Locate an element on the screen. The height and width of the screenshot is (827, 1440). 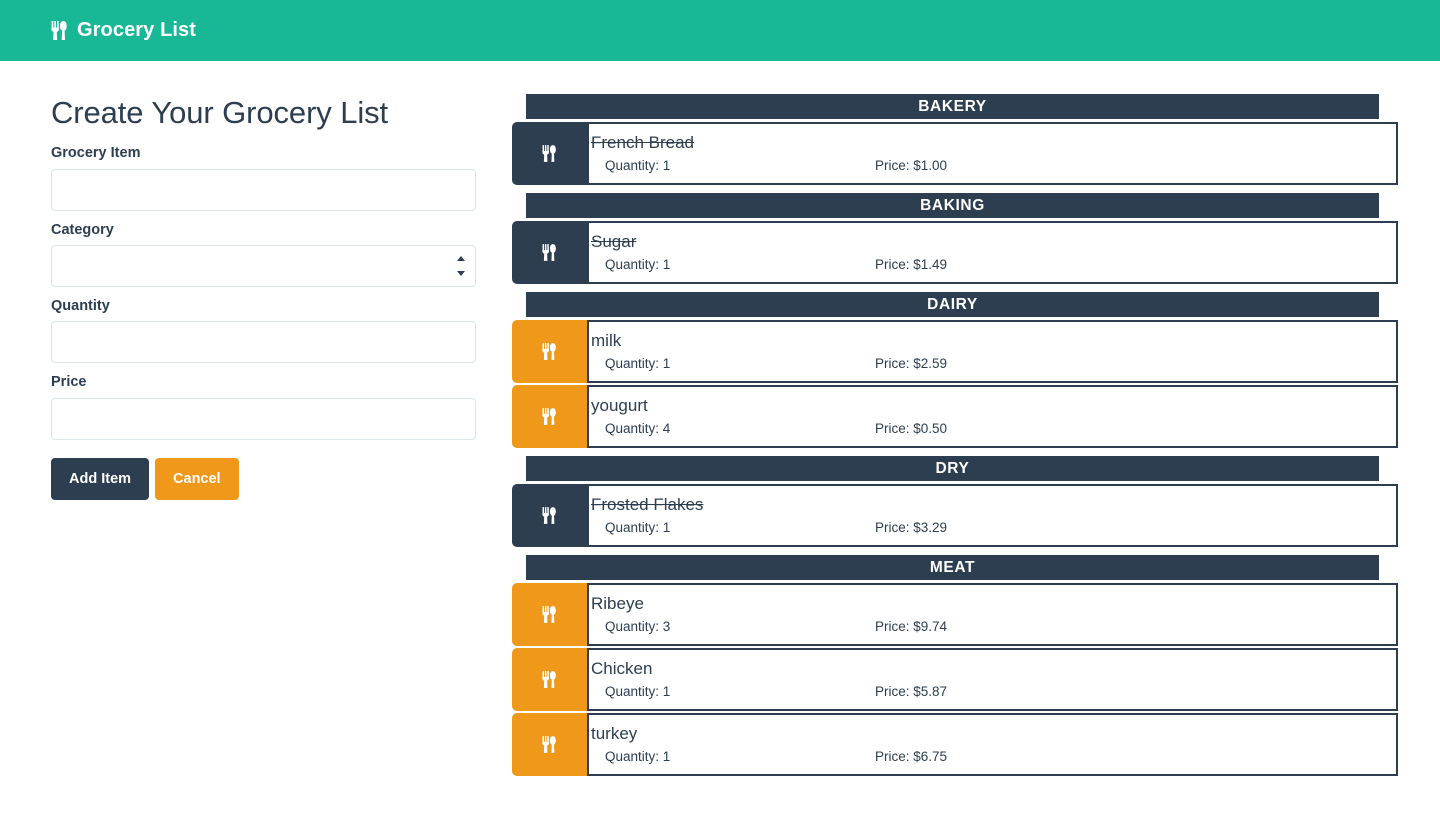
category-select is located at coordinates (263, 265).